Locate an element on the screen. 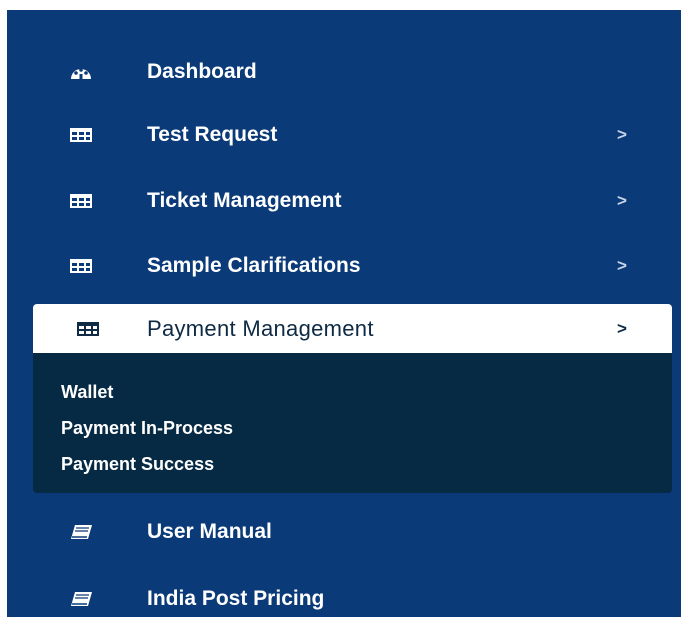 The height and width of the screenshot is (625, 681). submenu-item-payment-in-process: Payment In-Process is located at coordinates (147, 428).